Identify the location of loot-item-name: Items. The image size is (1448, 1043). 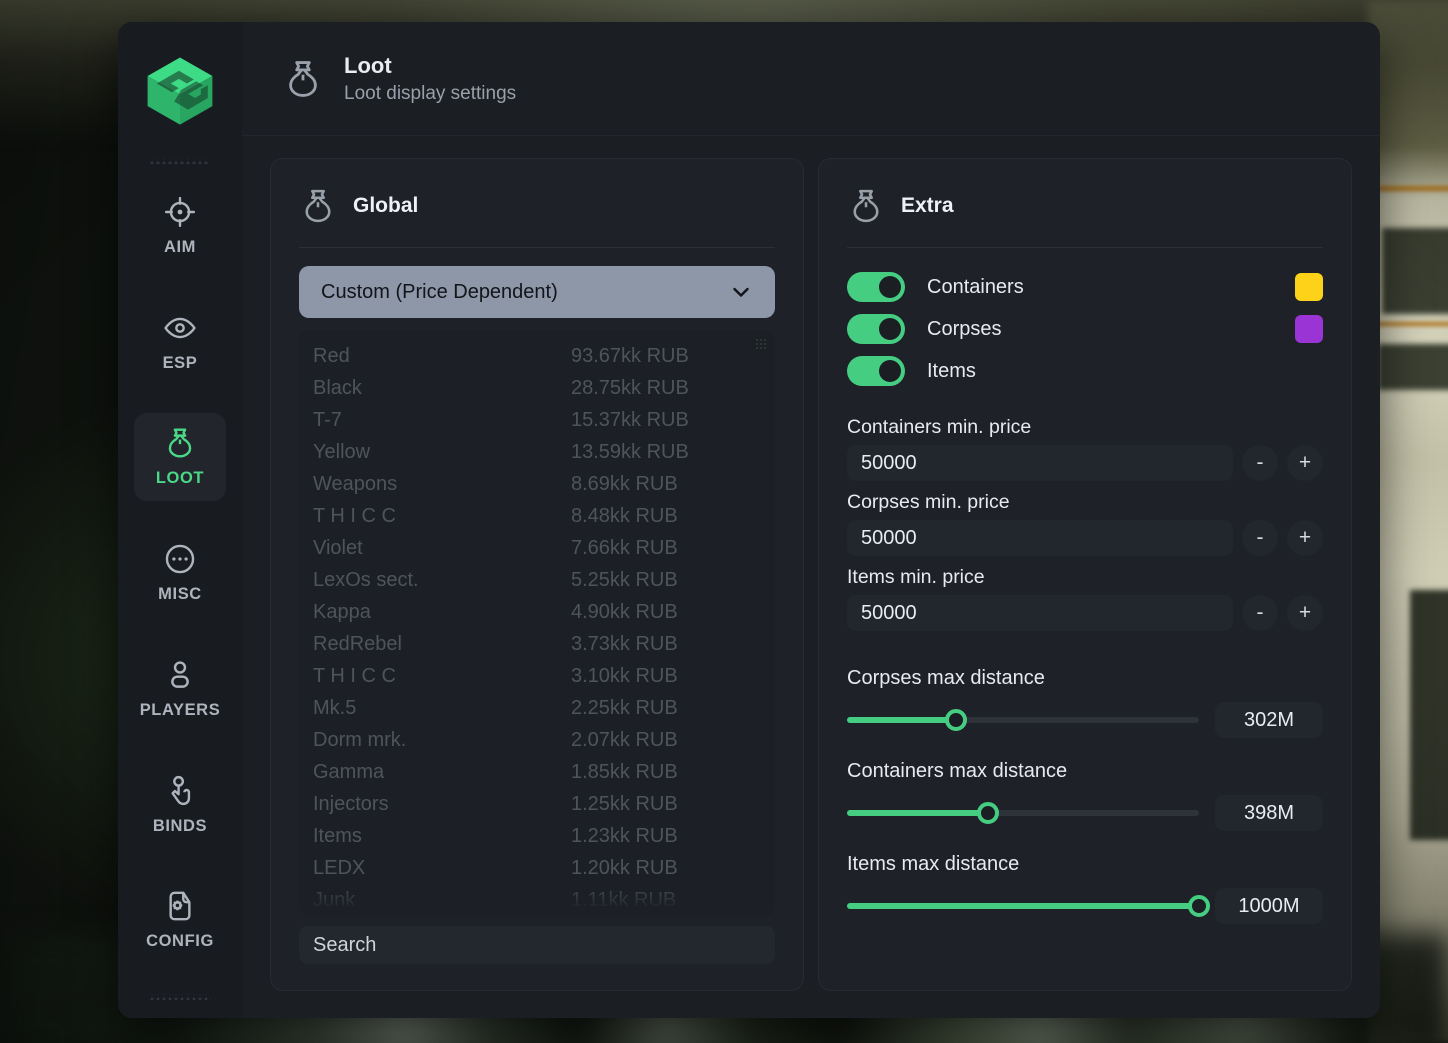
(337, 836).